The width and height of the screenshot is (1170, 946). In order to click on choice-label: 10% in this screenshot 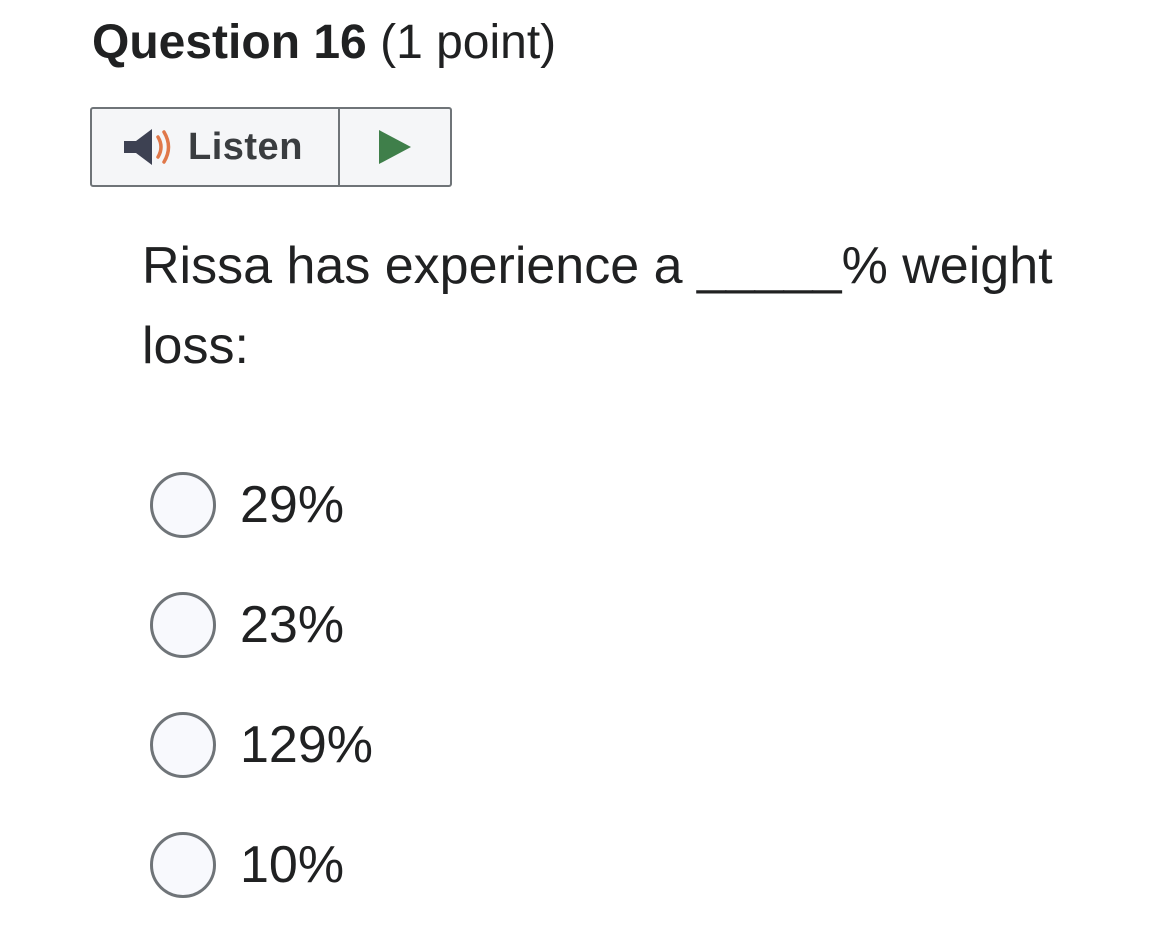, I will do `click(292, 865)`.